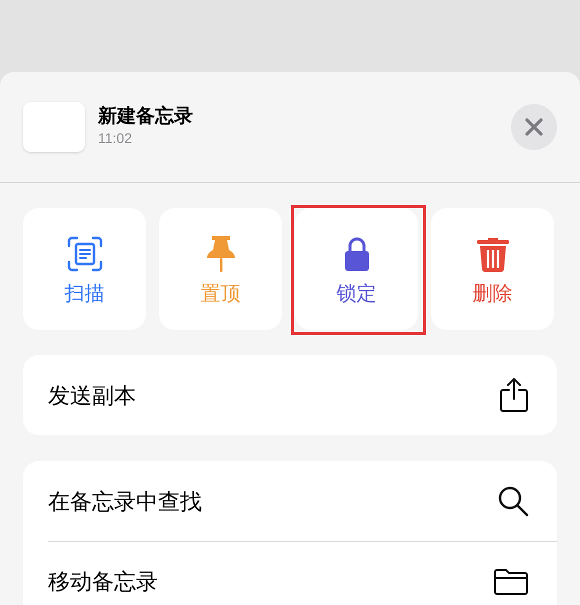 This screenshot has height=605, width=580. What do you see at coordinates (302, 395) in the screenshot?
I see `menu-item: 发送副本` at bounding box center [302, 395].